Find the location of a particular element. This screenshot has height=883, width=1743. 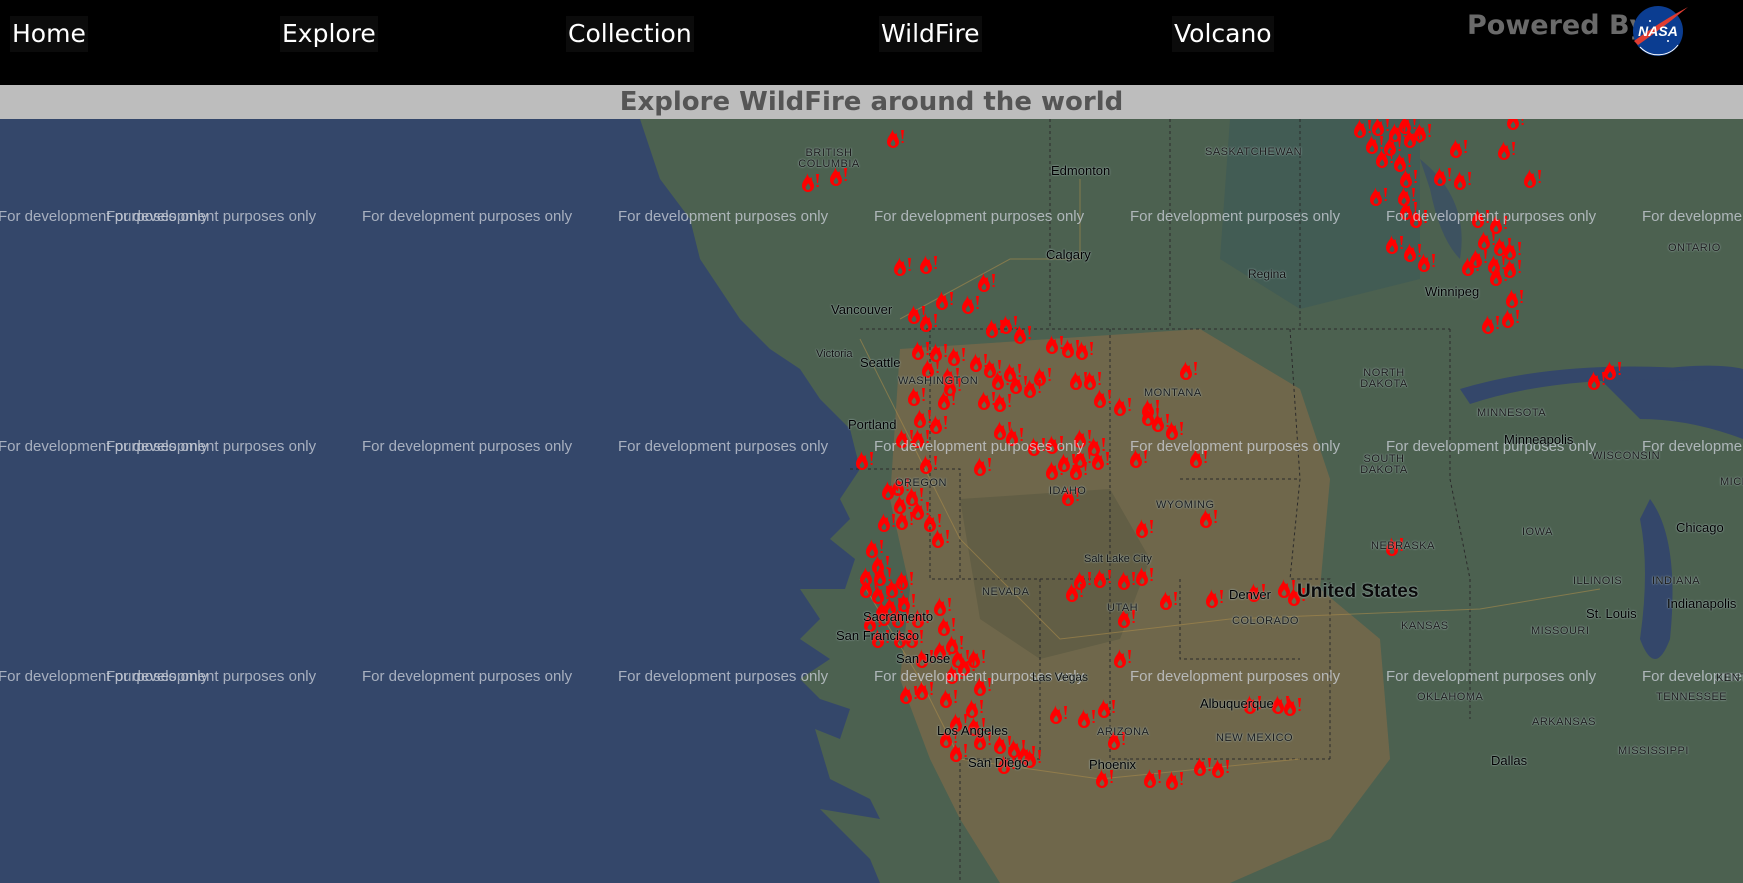

nav-collection-link: Collection is located at coordinates (630, 34).